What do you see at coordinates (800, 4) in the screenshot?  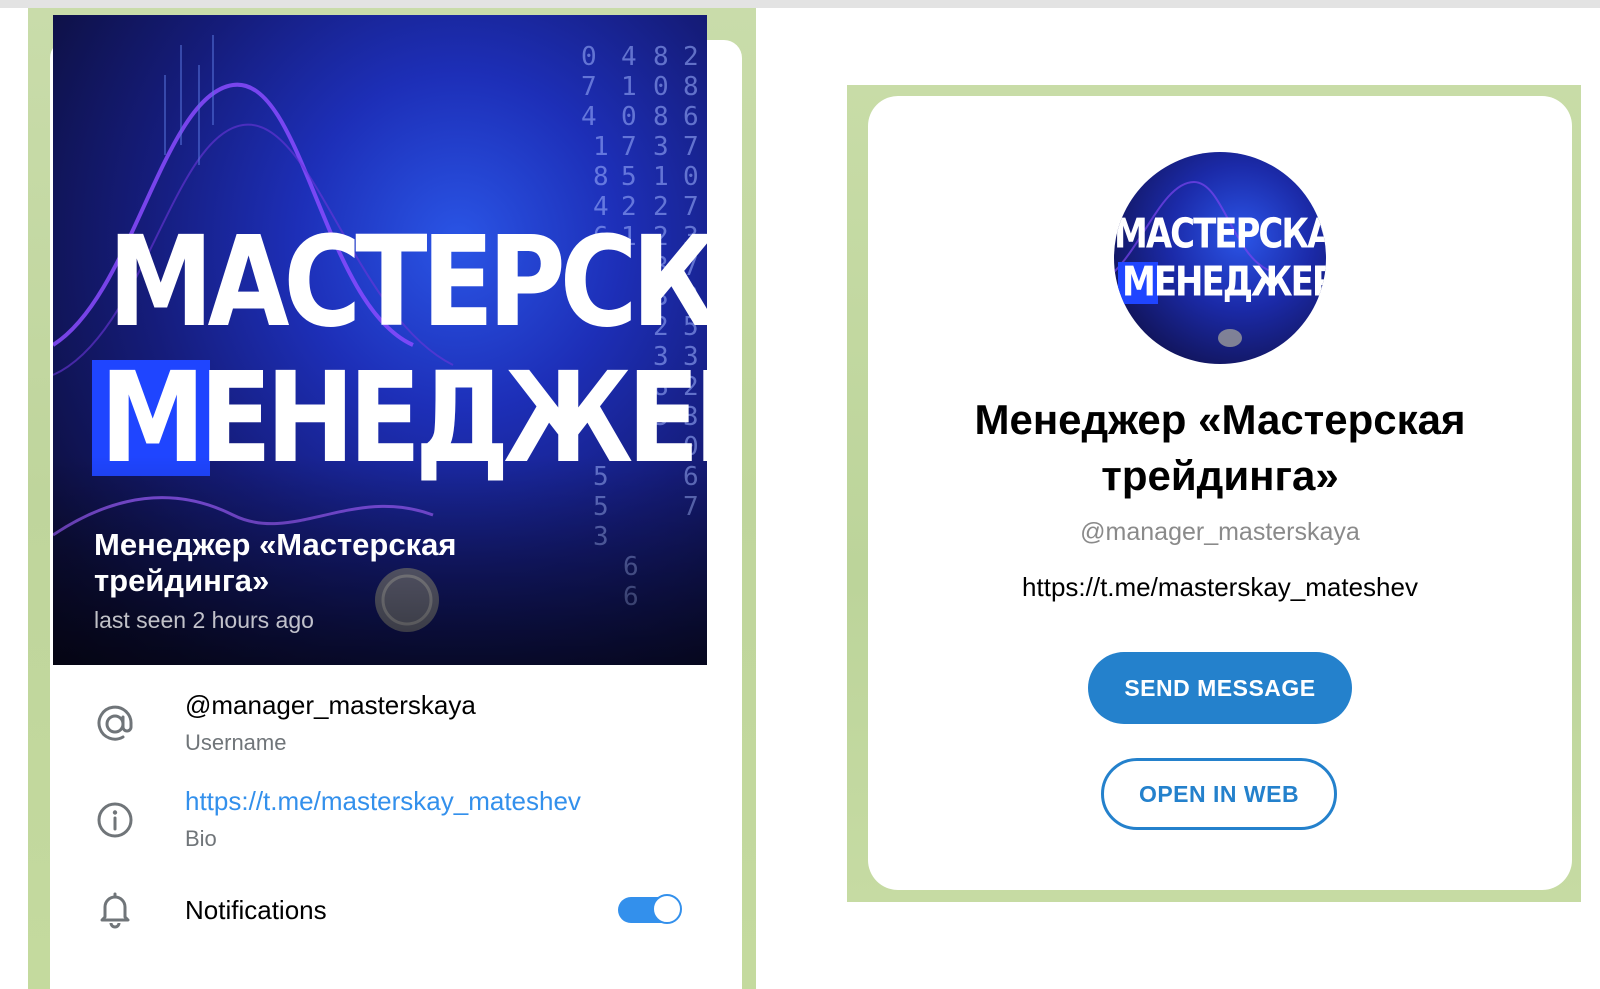 I see `browser-top-edge` at bounding box center [800, 4].